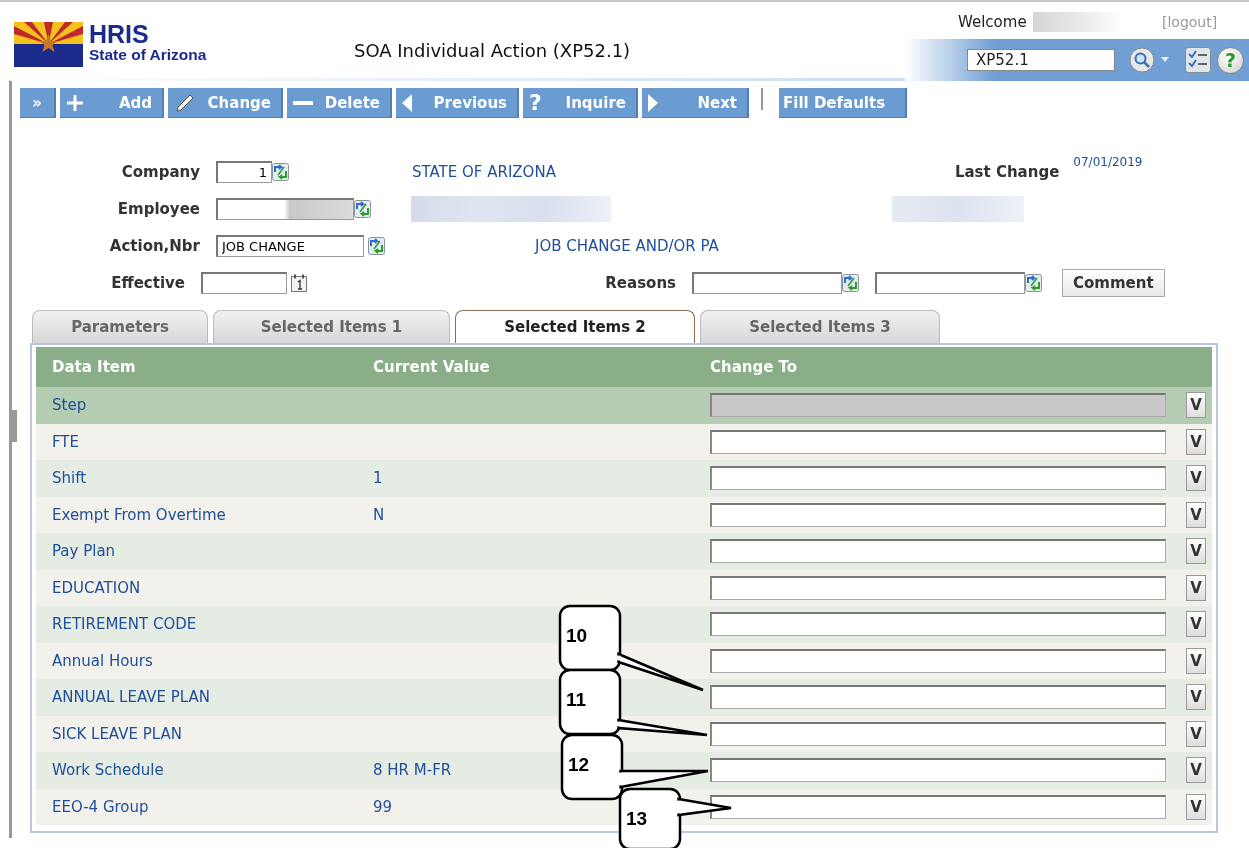 The image size is (1249, 848). Describe the element at coordinates (624, 441) in the screenshot. I see `table-row: FTE V` at that location.